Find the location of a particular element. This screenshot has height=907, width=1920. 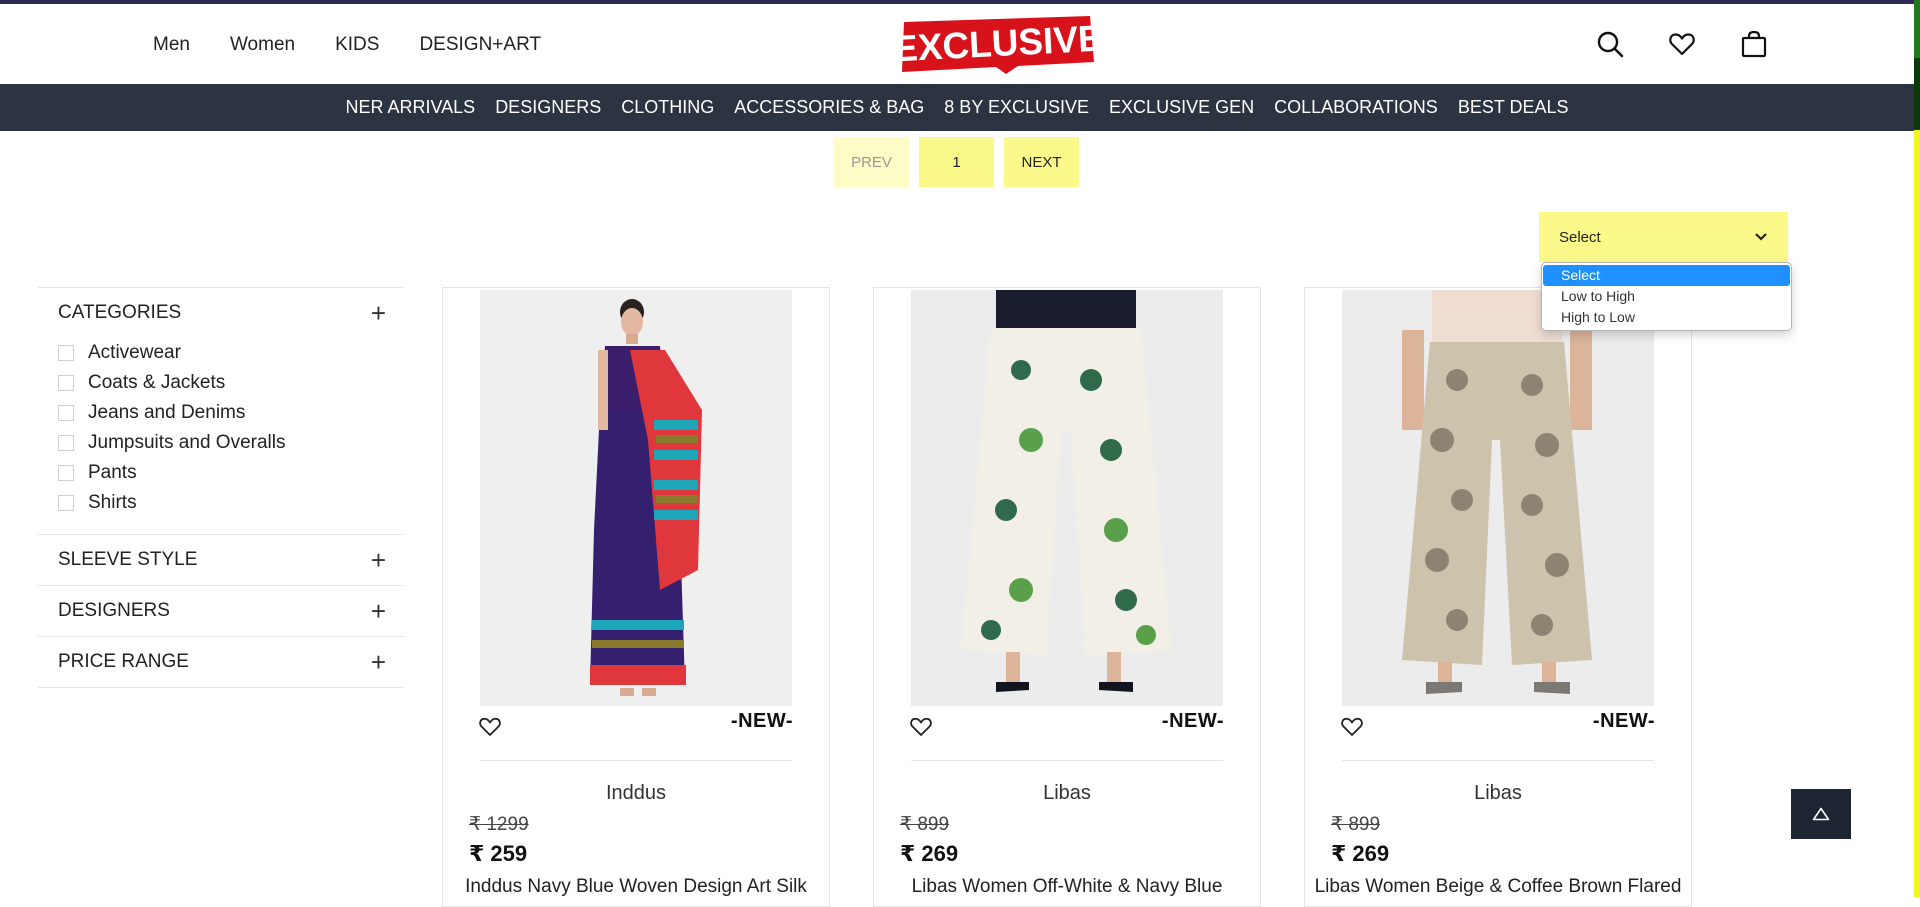

nav-link-women: Women is located at coordinates (262, 45).